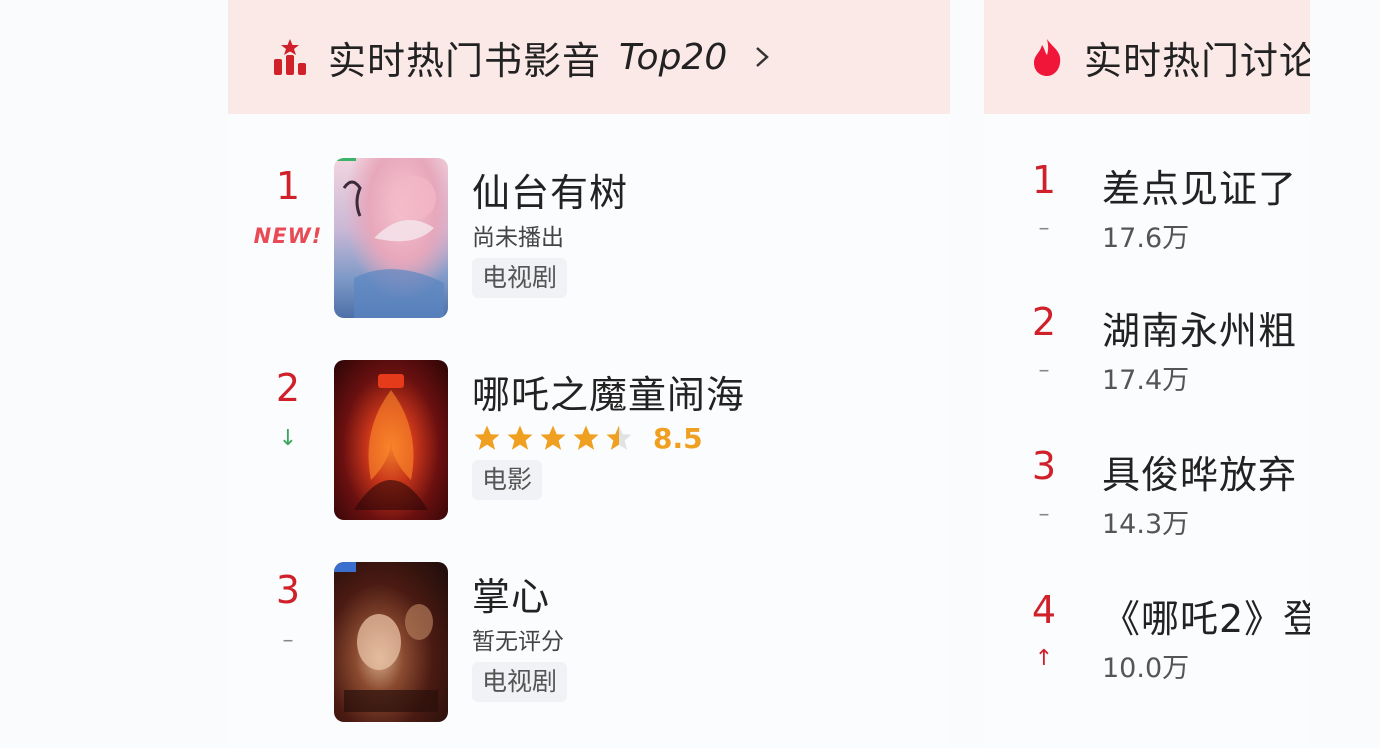 The width and height of the screenshot is (1380, 748). Describe the element at coordinates (1044, 658) in the screenshot. I see `rank-up-icon: ↑` at that location.